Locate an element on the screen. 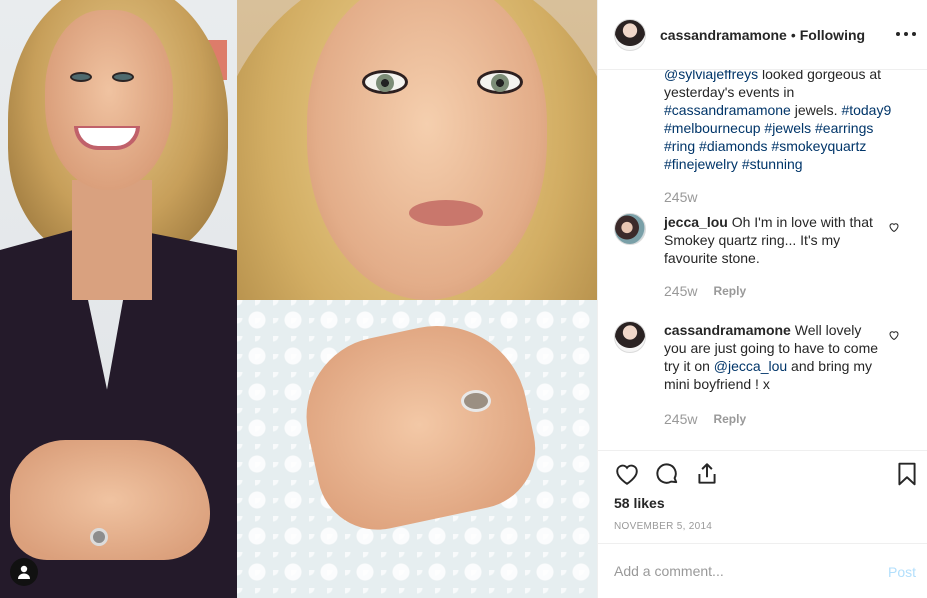 The width and height of the screenshot is (927, 598). face is located at coordinates (109, 100).